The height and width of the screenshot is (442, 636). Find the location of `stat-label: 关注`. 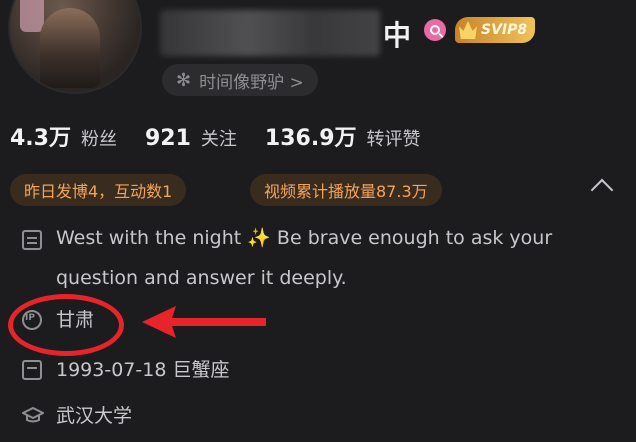

stat-label: 关注 is located at coordinates (218, 139).